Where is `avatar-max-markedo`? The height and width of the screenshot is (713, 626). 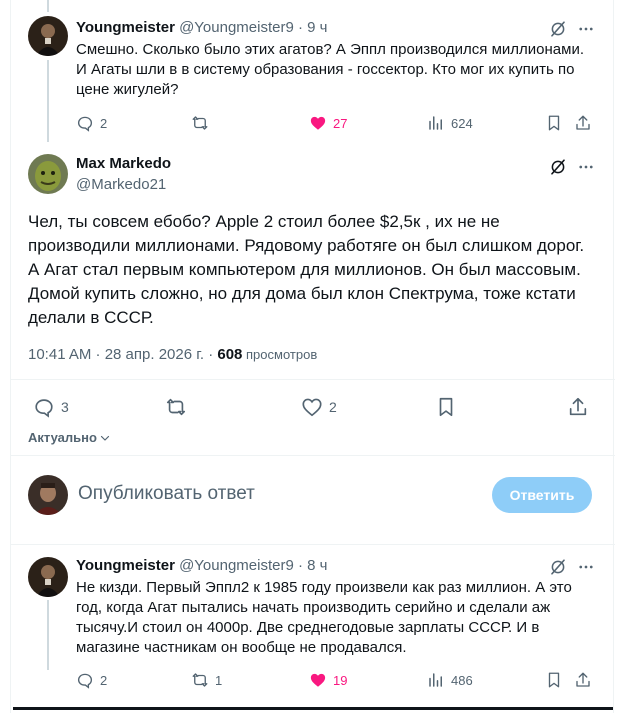
avatar-max-markedo is located at coordinates (48, 174).